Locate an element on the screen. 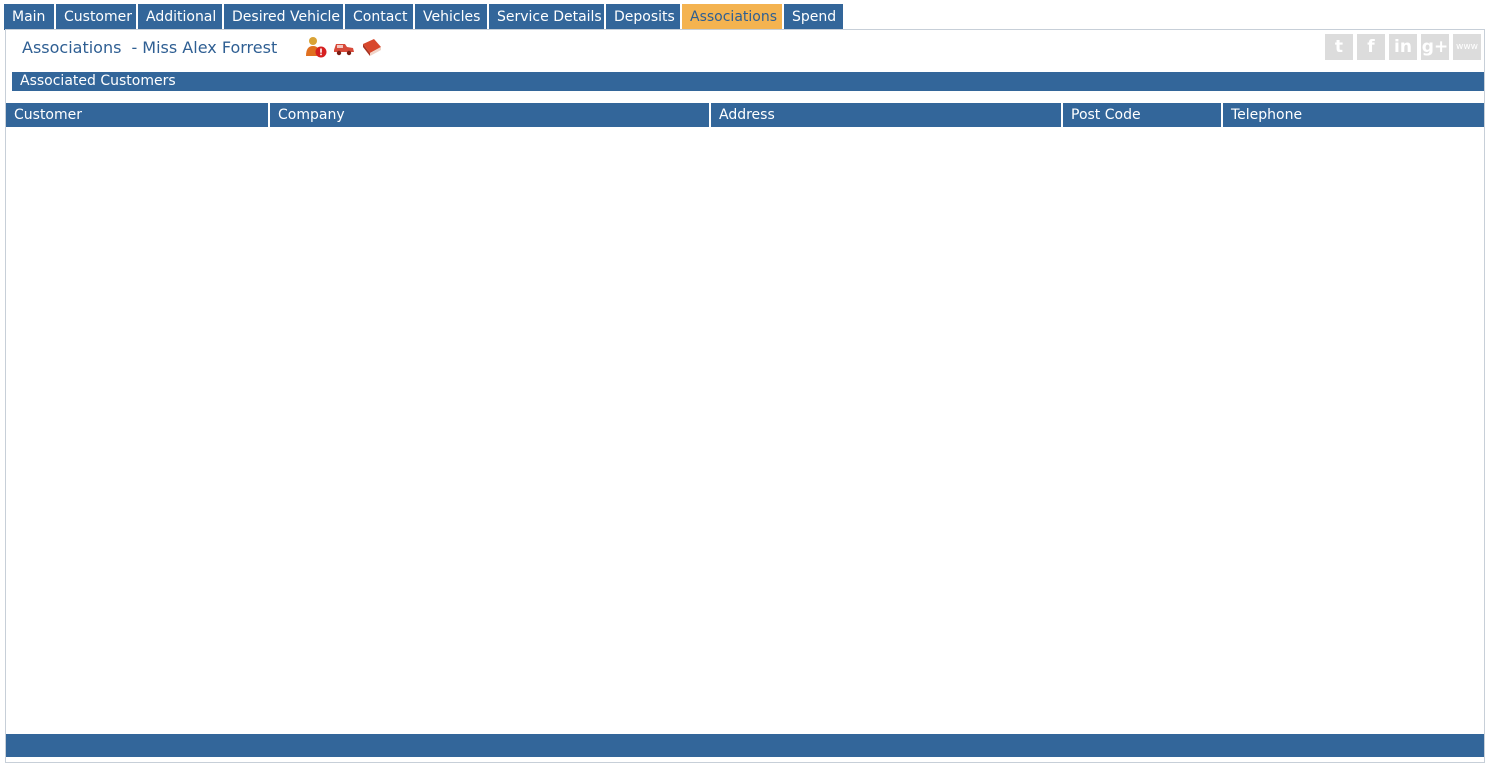  googleplus-icon: g+ is located at coordinates (1435, 47).